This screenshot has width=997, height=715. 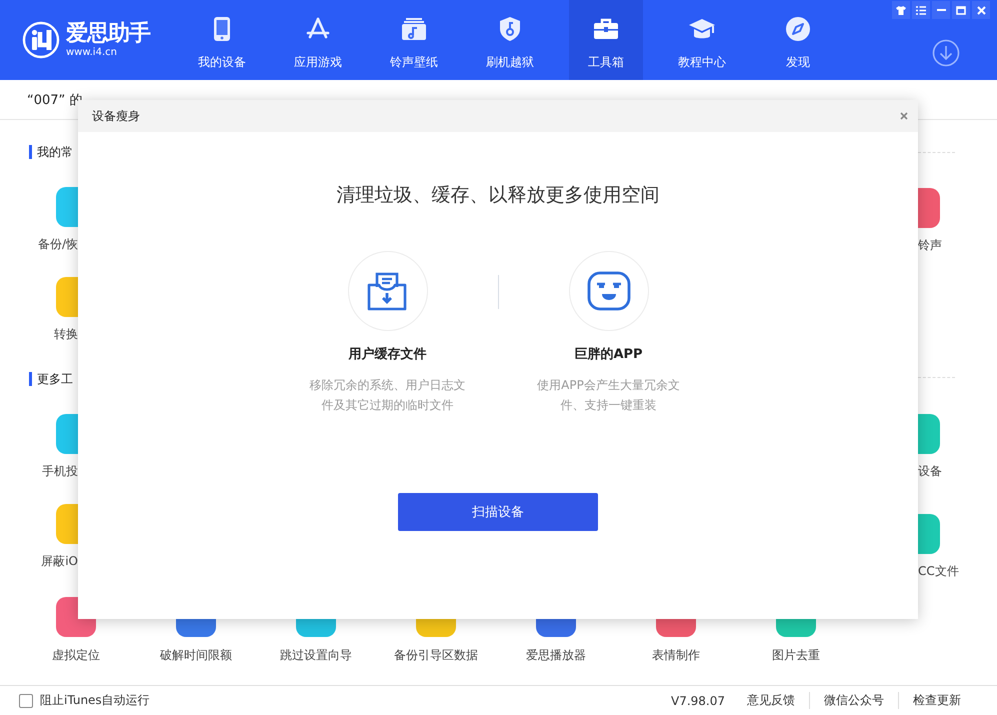 I want to click on nav-tab: 教程中心, so click(x=702, y=40).